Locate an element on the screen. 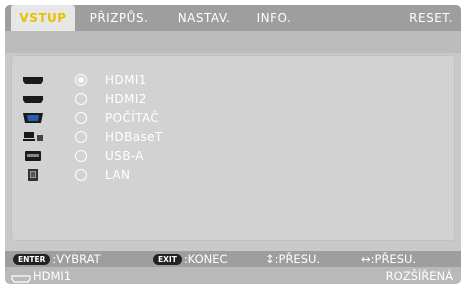 This screenshot has height=289, width=466. tab-bar: VSTUP PŘIZPŮS. NASTAV. INFO. RESET. is located at coordinates (233, 18).